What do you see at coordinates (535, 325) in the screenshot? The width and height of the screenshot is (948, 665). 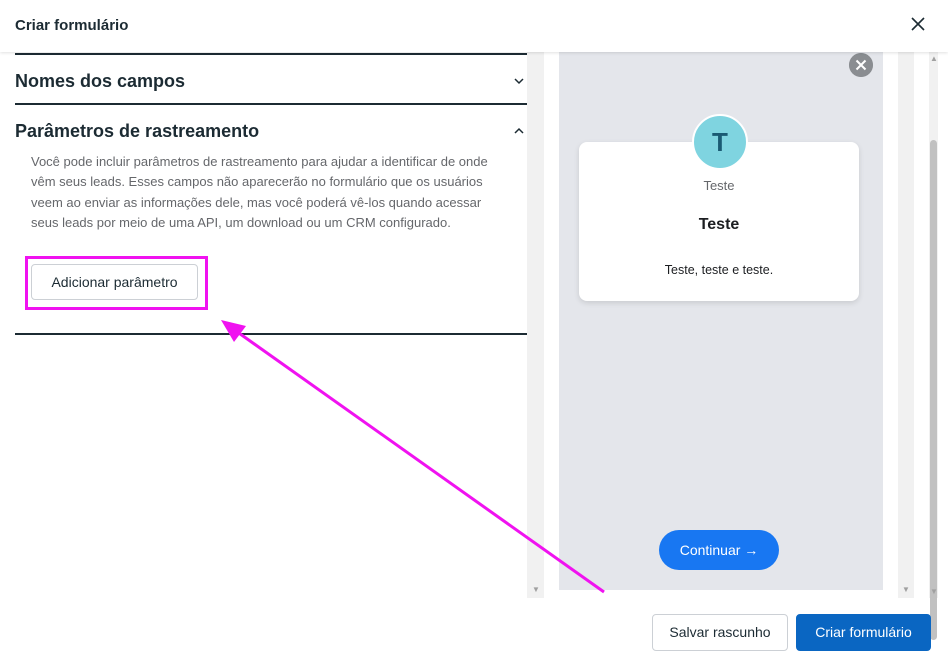 I see `left-scrollbar: ▼` at bounding box center [535, 325].